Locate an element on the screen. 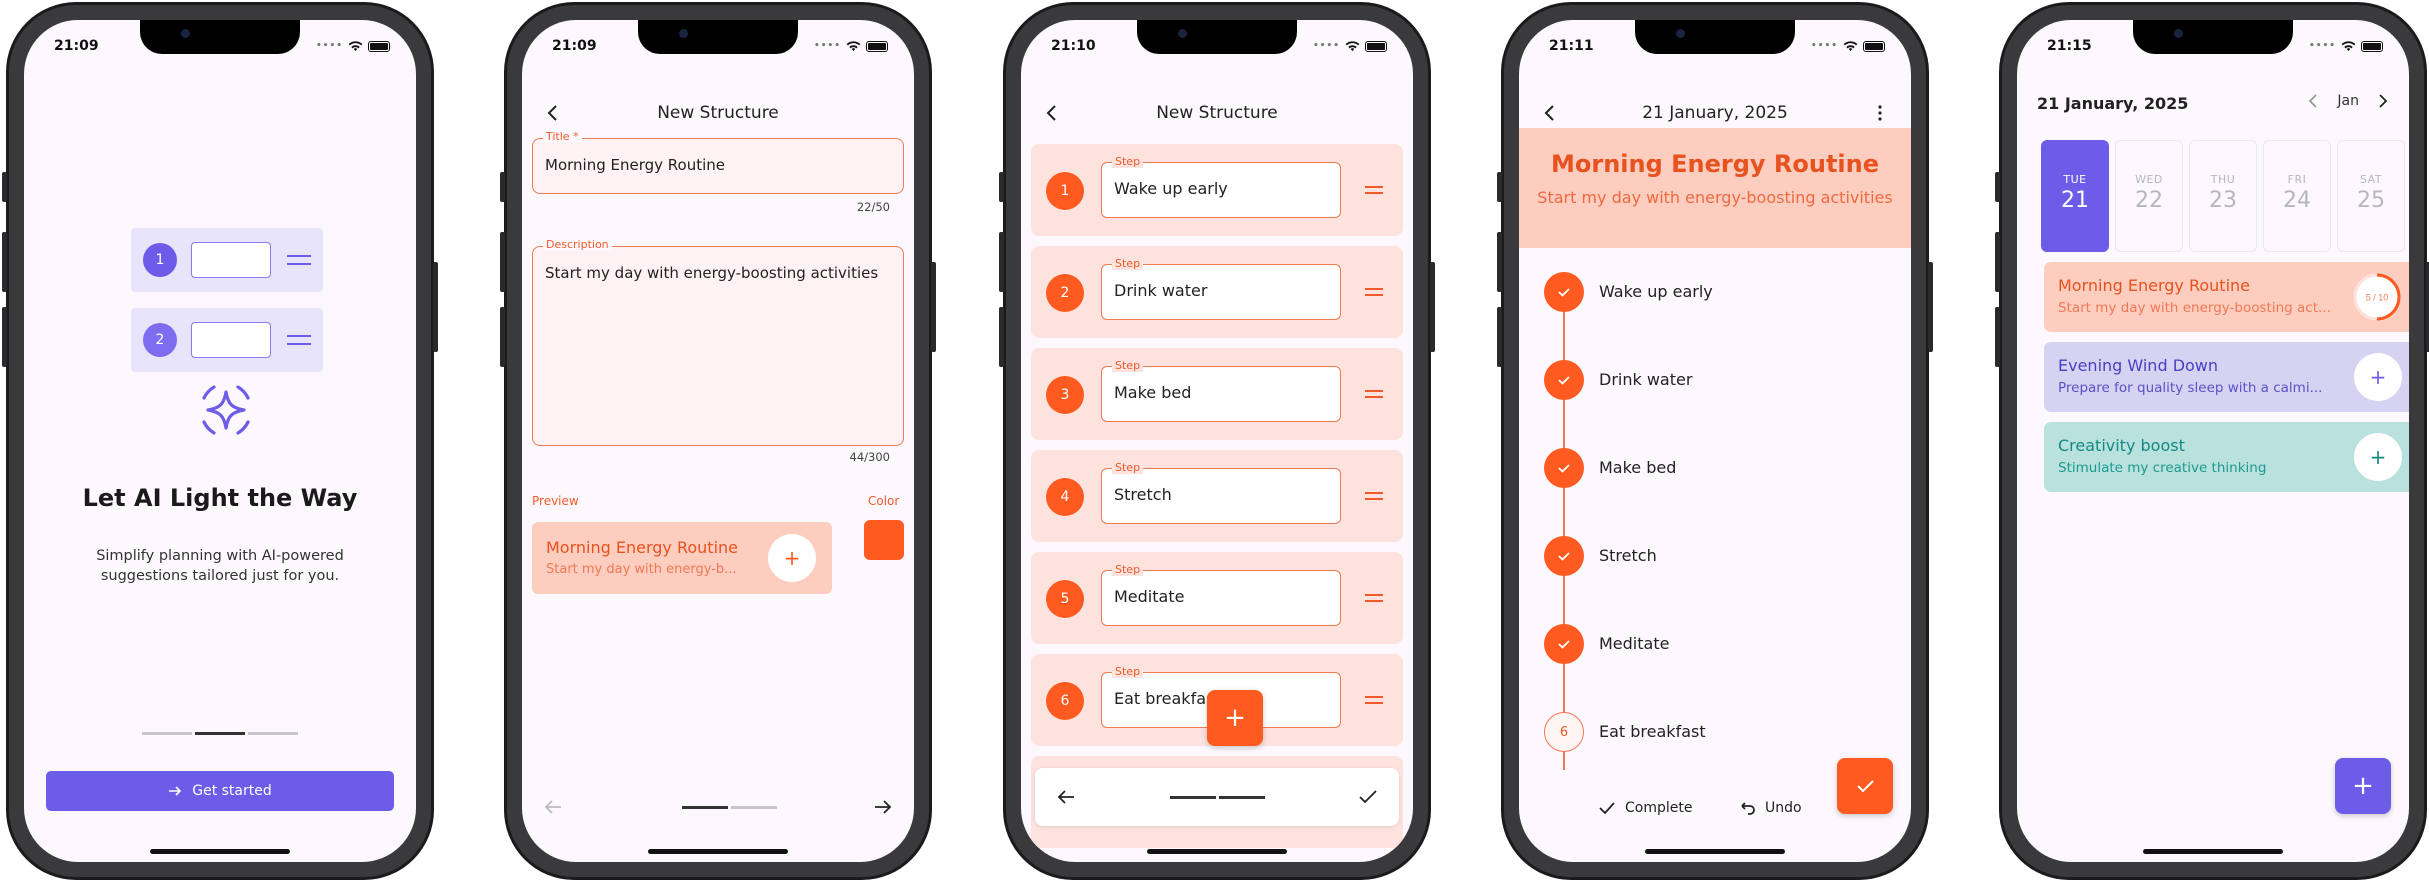 The height and width of the screenshot is (882, 2429). step-value: Wake up early is located at coordinates (1171, 188).